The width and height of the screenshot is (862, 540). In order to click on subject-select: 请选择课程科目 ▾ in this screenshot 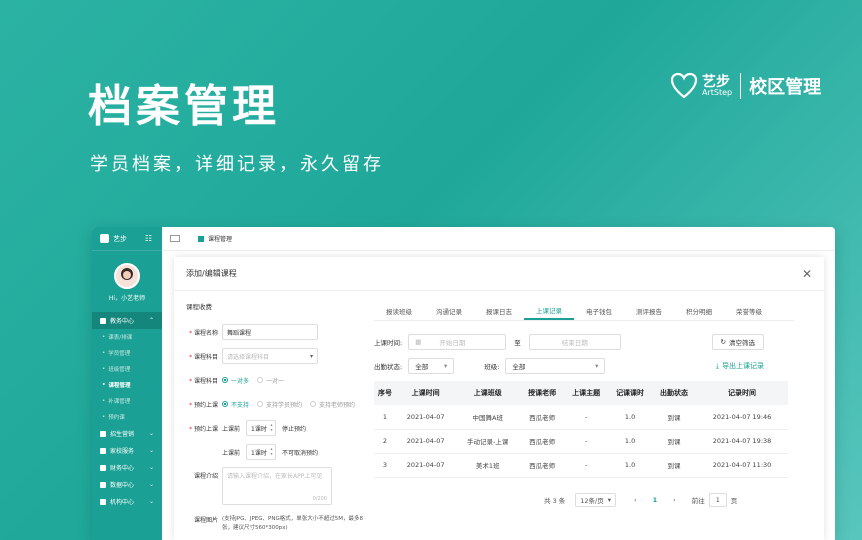, I will do `click(270, 356)`.